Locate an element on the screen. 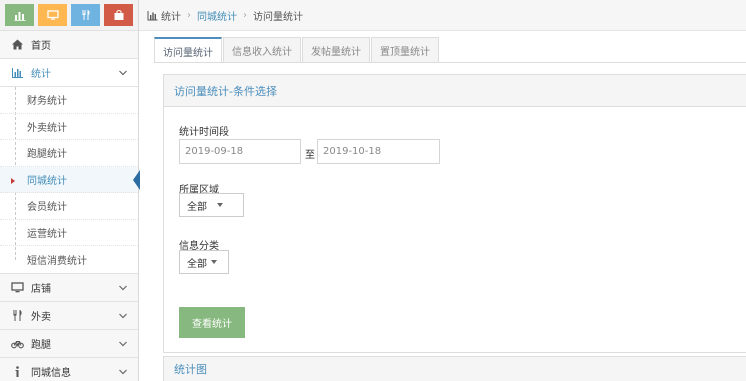 This screenshot has width=746, height=381. sidebar-subitem-finance-stats: 财务统计 is located at coordinates (69, 100).